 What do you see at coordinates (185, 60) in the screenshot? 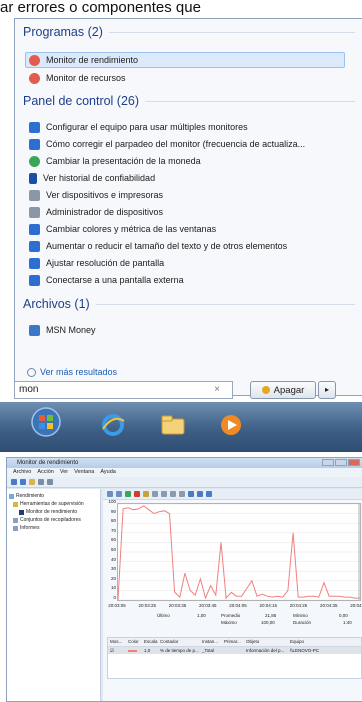
I see `result-performance-monitor: Monitor de rendimiento` at bounding box center [185, 60].